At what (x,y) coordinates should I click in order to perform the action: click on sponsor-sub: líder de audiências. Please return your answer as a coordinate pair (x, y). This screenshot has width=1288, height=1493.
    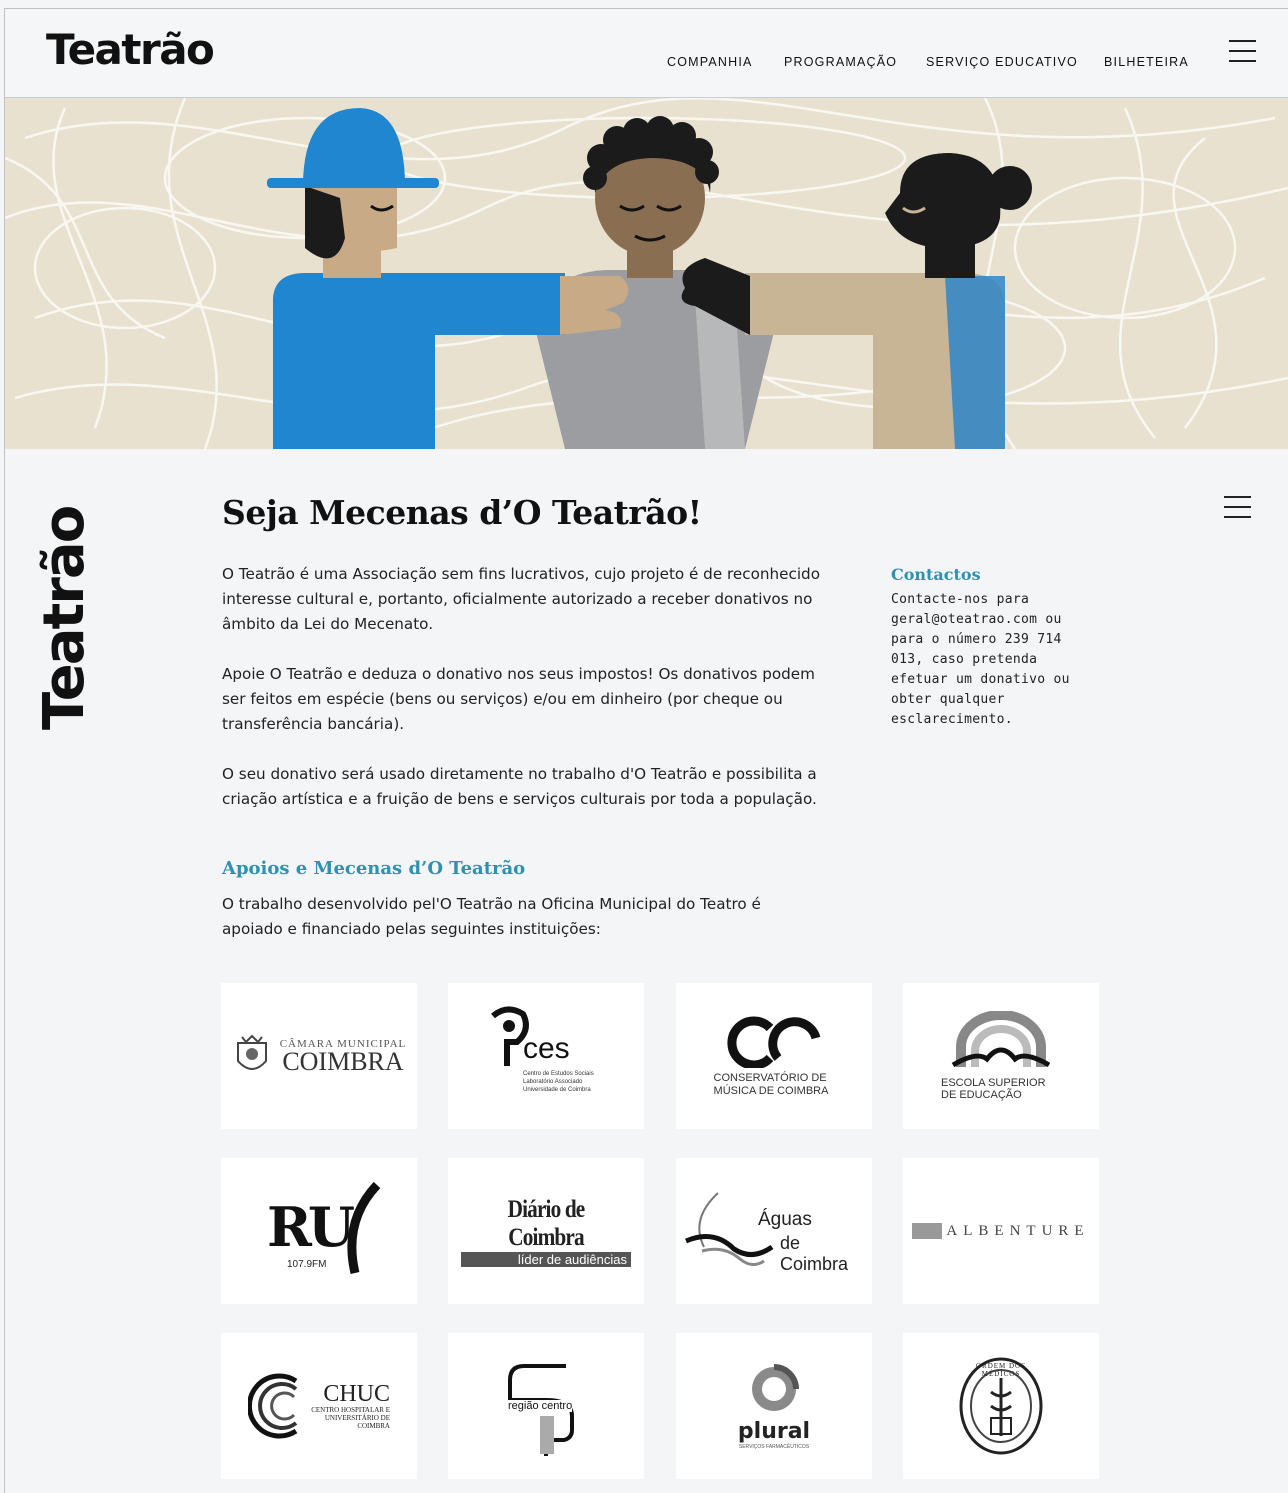
    Looking at the image, I should click on (546, 1259).